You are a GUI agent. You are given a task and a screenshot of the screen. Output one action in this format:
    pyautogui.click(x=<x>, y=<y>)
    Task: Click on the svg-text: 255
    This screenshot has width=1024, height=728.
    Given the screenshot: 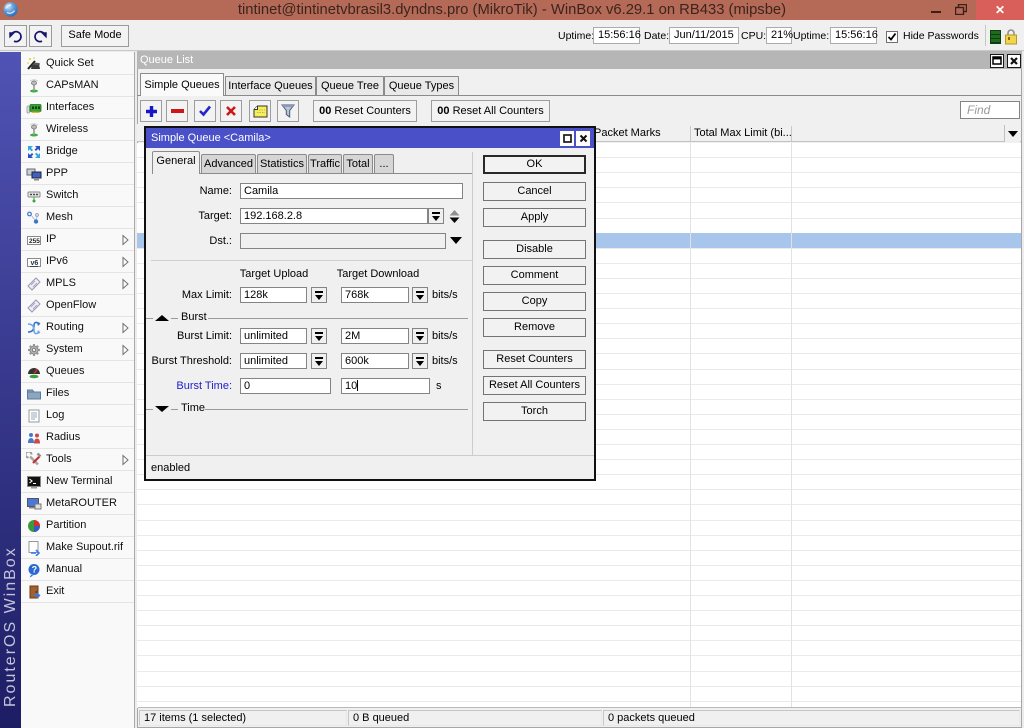 What is the action you would take?
    pyautogui.click(x=34, y=241)
    